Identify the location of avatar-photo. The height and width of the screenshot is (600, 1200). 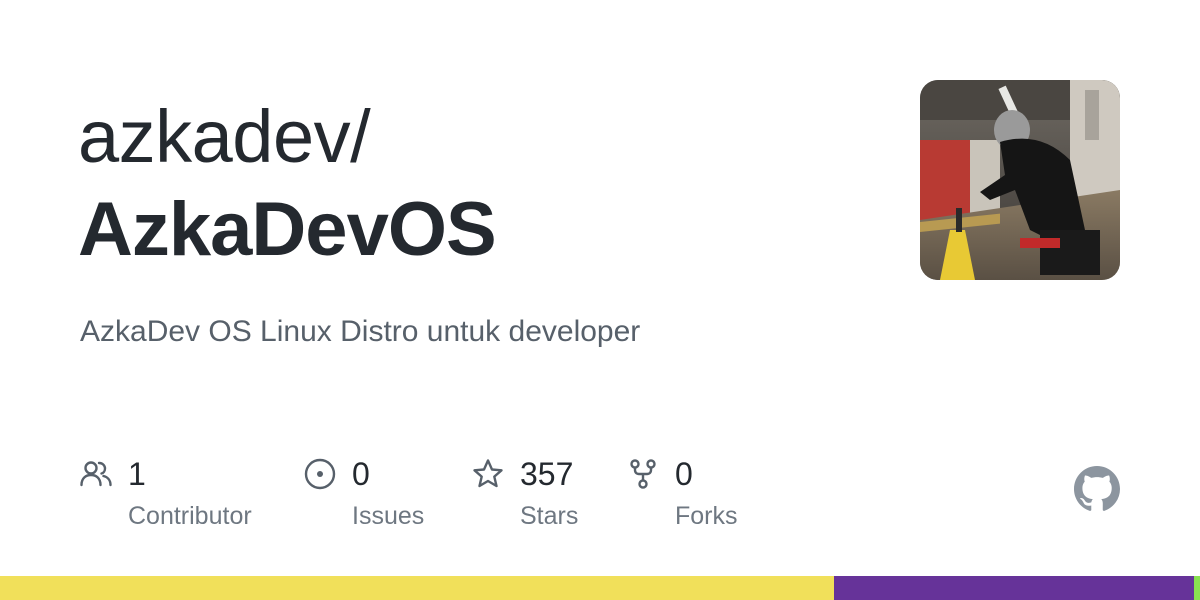
(1020, 180).